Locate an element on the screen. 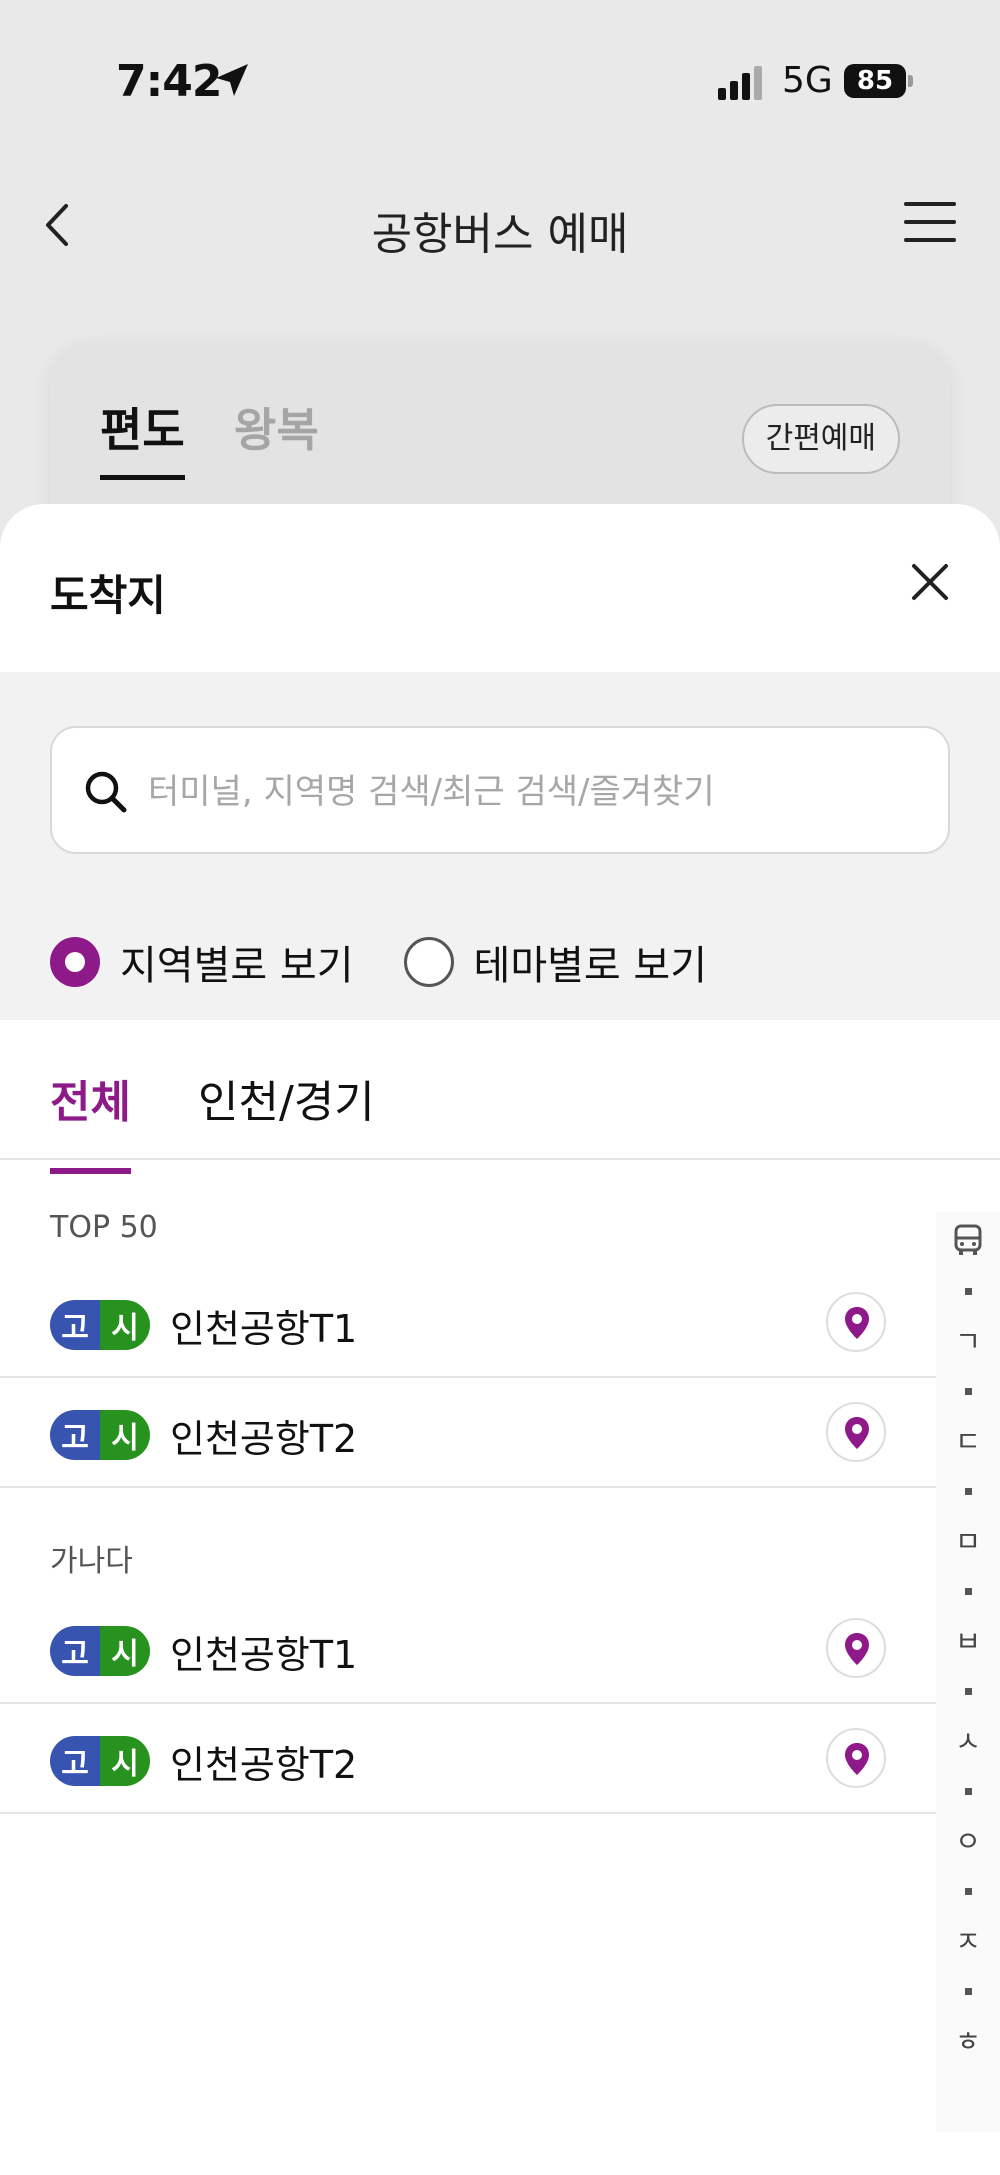 The image size is (1000, 2175). index-letter: ㄷ is located at coordinates (968, 1440).